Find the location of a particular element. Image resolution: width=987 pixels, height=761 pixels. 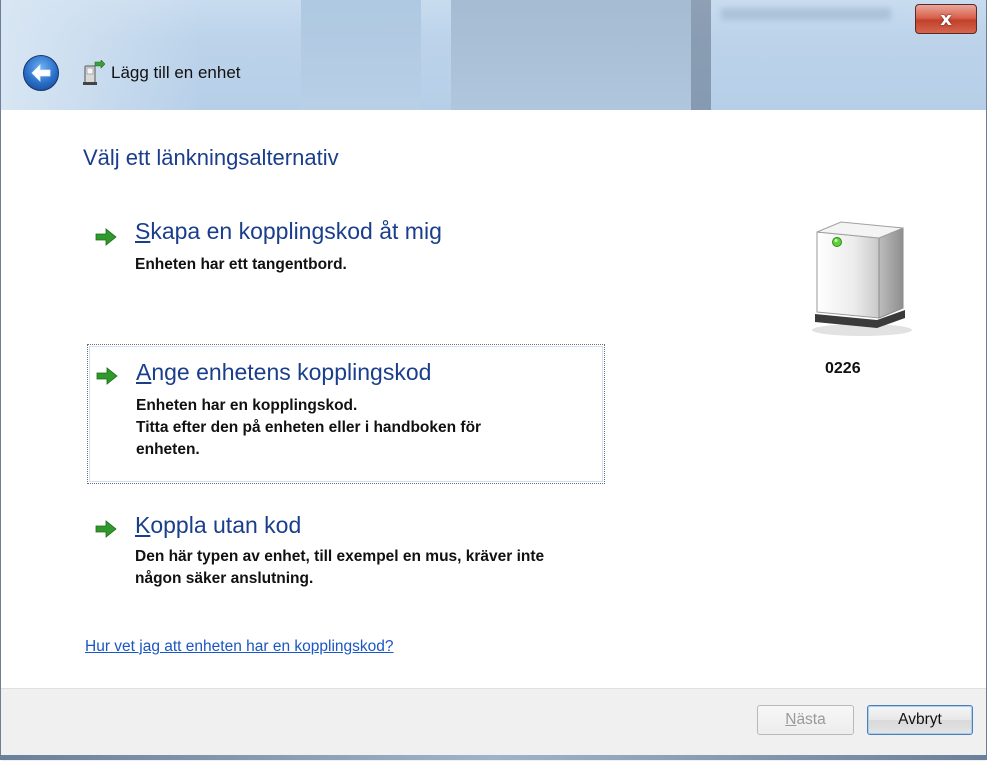

page-heading: Välj ett länkningsalternativ is located at coordinates (211, 157).